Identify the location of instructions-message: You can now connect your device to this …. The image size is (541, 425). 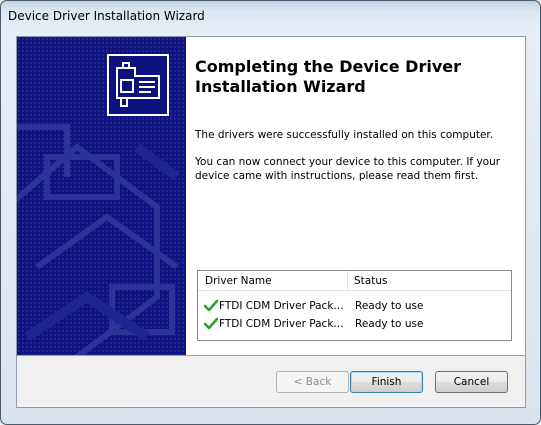
(348, 169).